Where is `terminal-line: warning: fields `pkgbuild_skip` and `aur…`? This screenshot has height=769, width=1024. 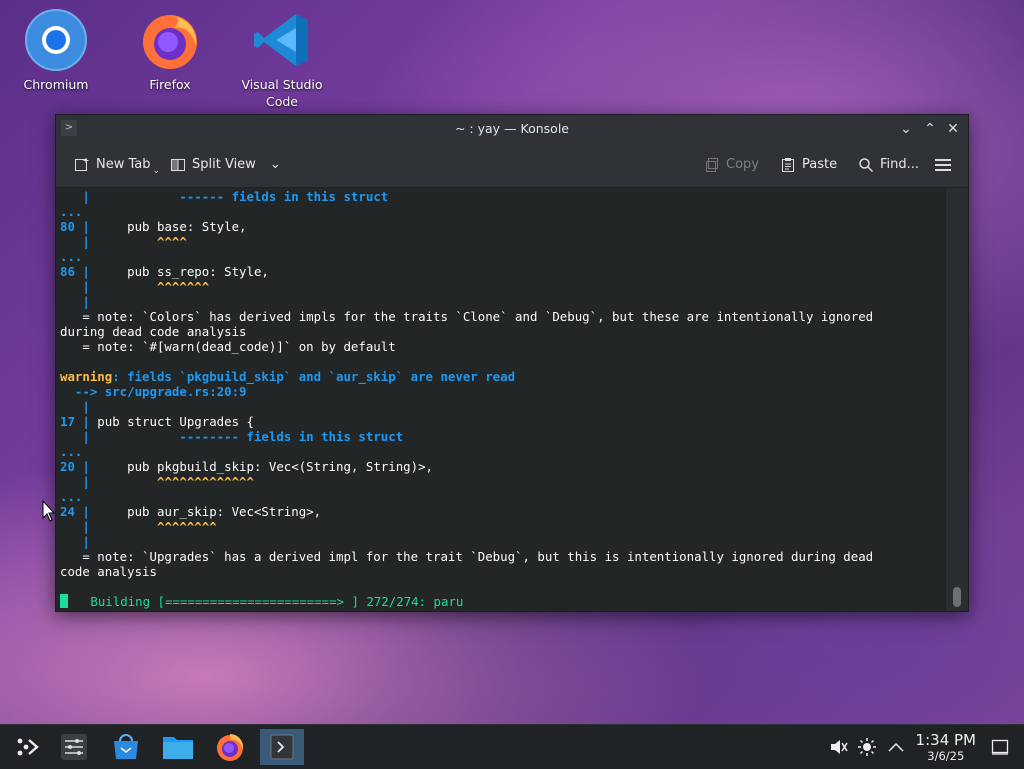 terminal-line: warning: fields `pkgbuild_skip` and `aur… is located at coordinates (288, 376).